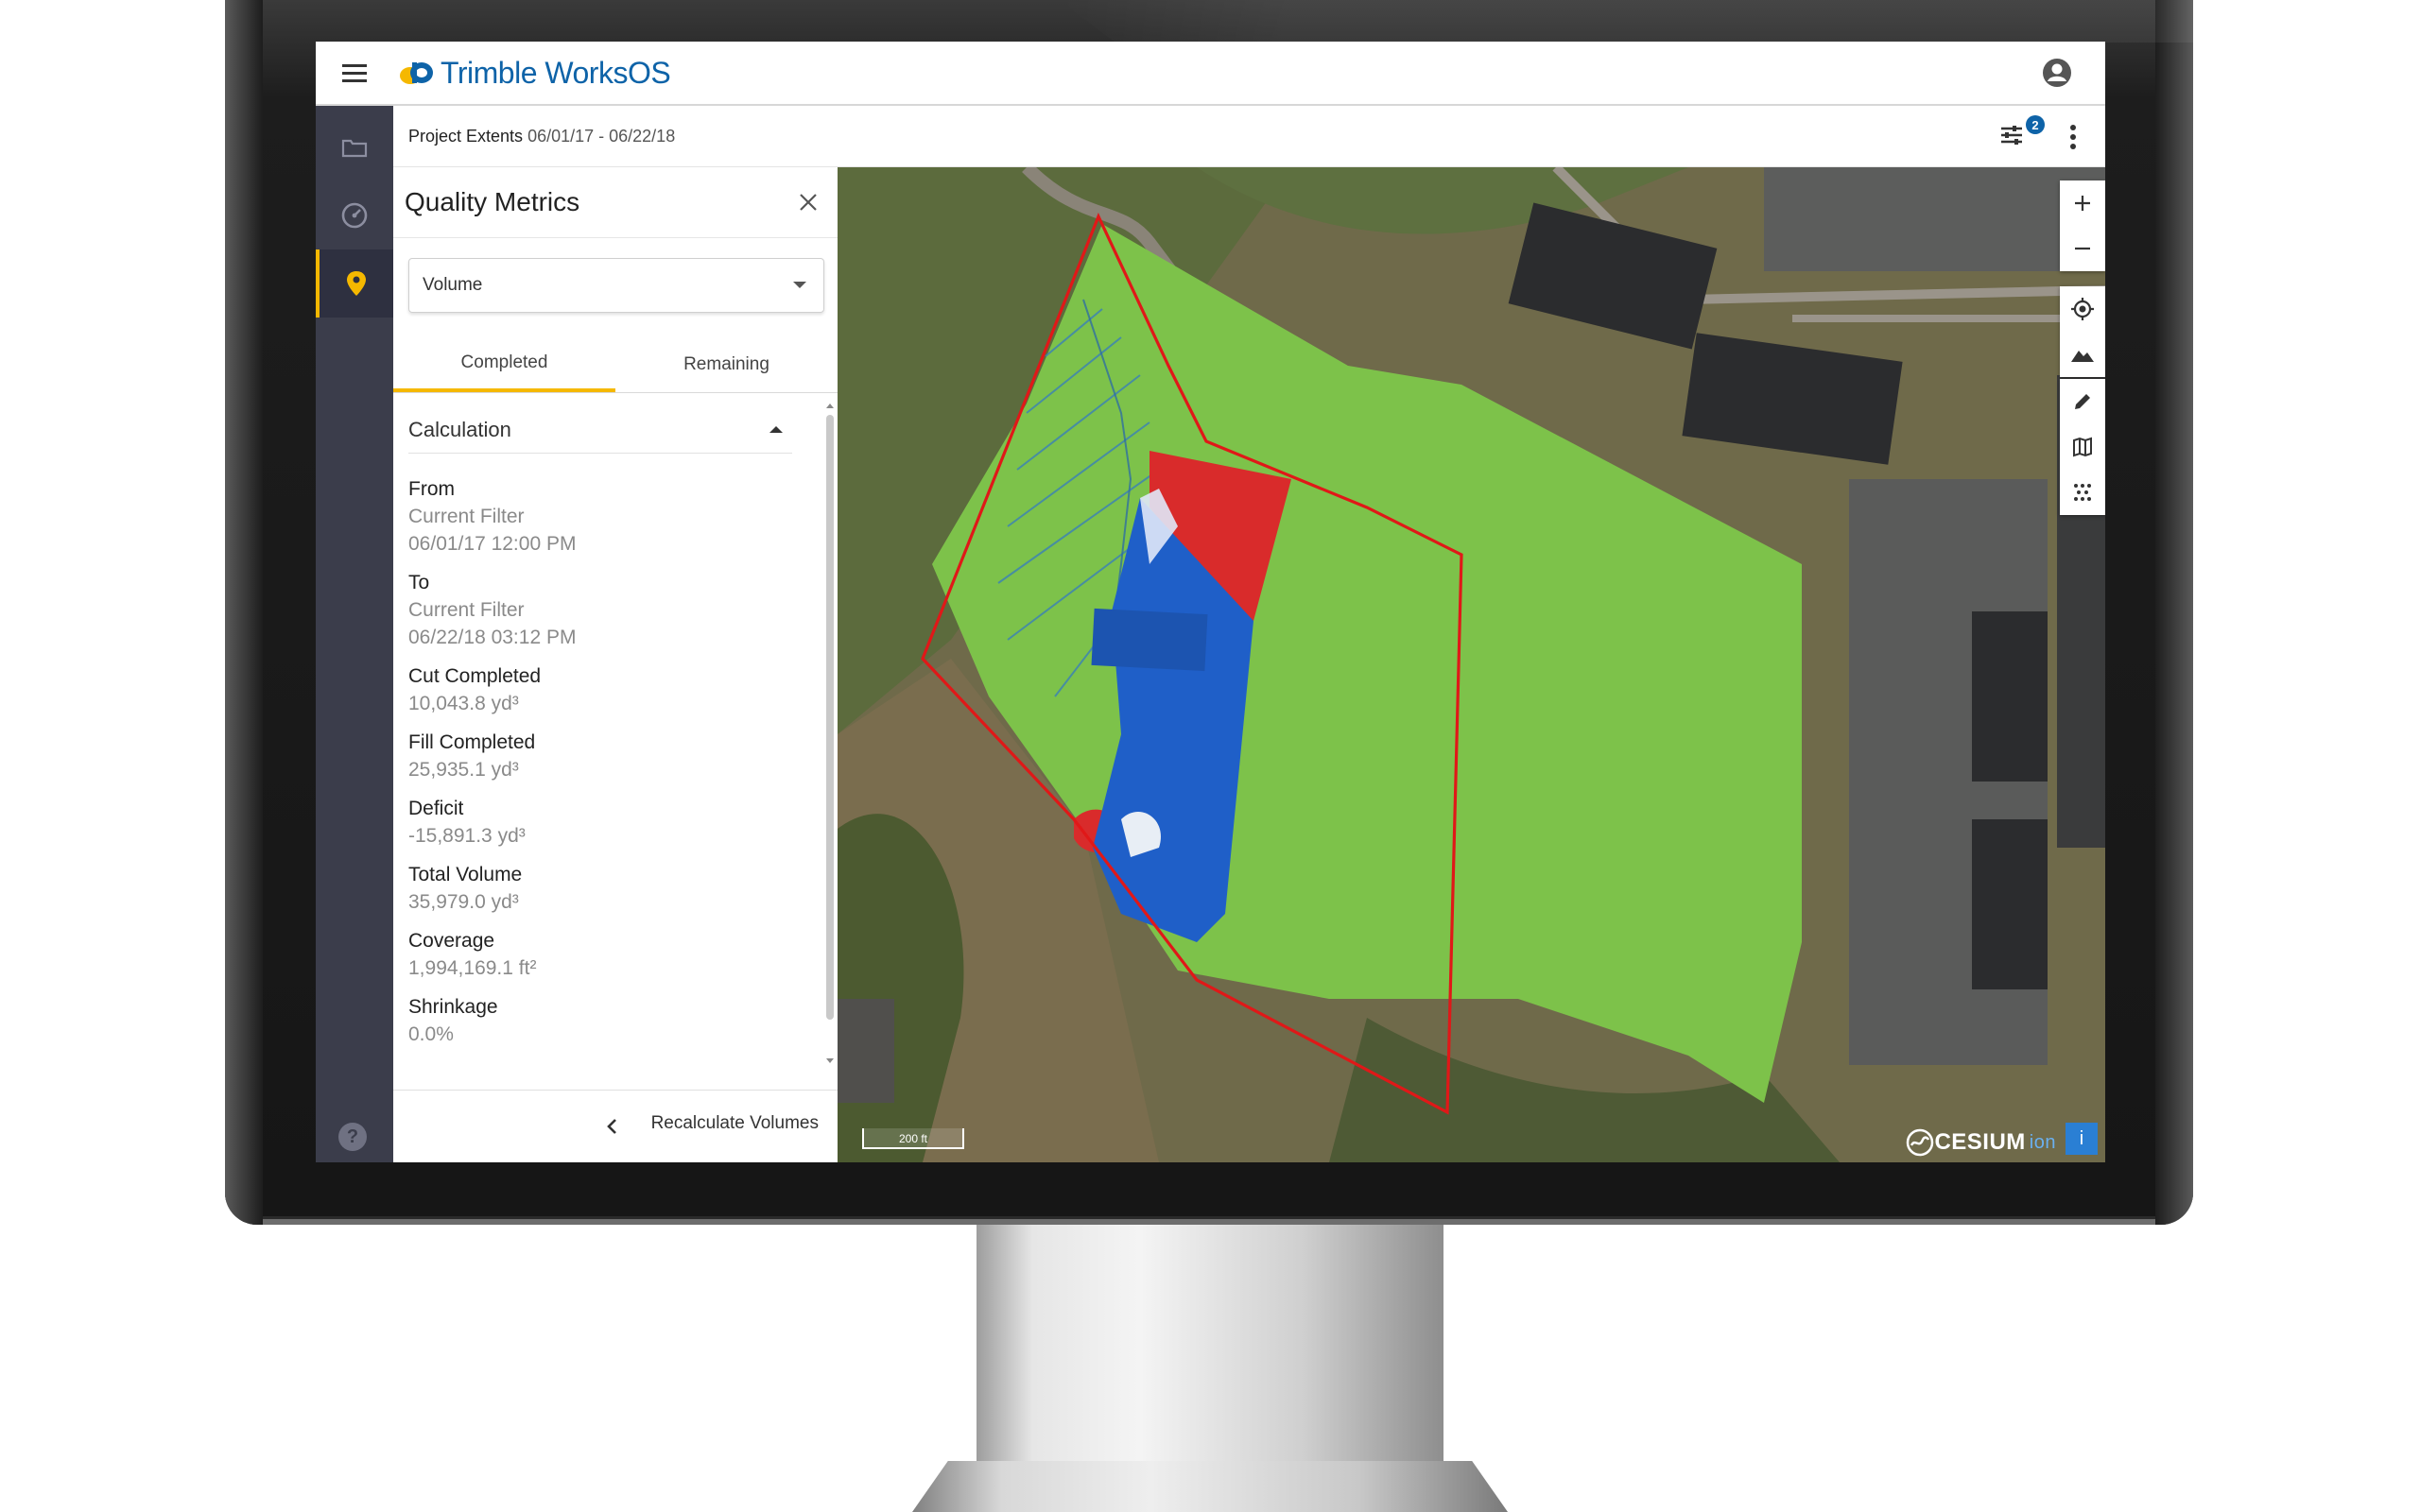 The image size is (2420, 1512). What do you see at coordinates (597, 689) in the screenshot?
I see `metric-cut-completed: Cut Completed 10,043.8 yd³` at bounding box center [597, 689].